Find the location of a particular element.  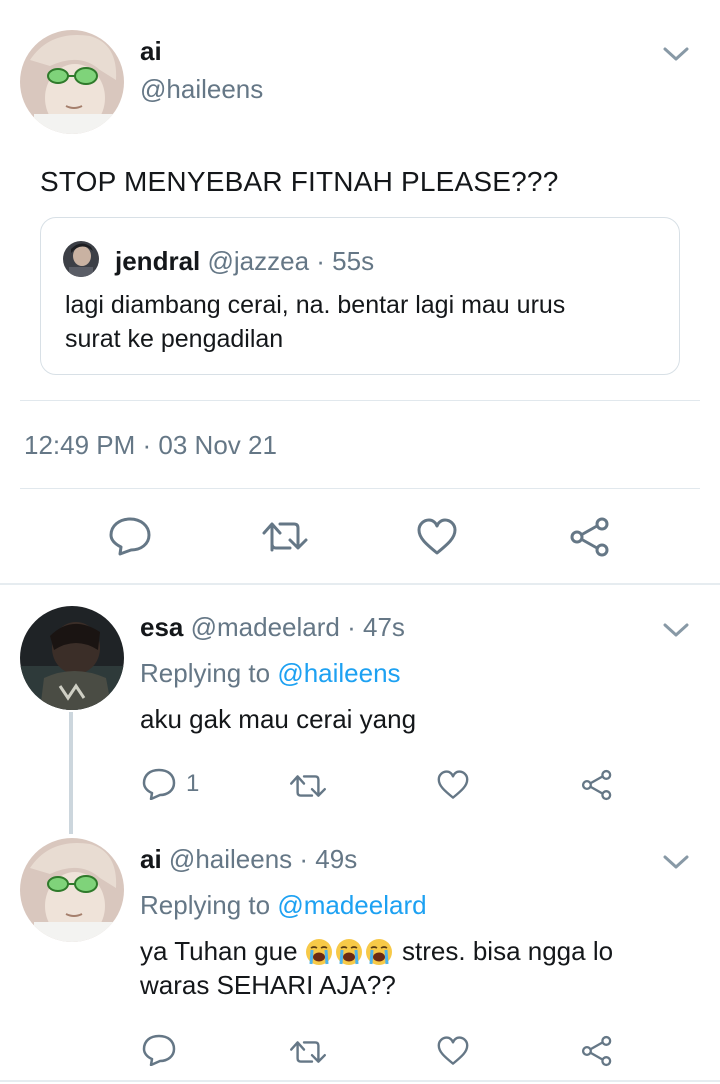

reply-time: · 49s is located at coordinates (328, 859).